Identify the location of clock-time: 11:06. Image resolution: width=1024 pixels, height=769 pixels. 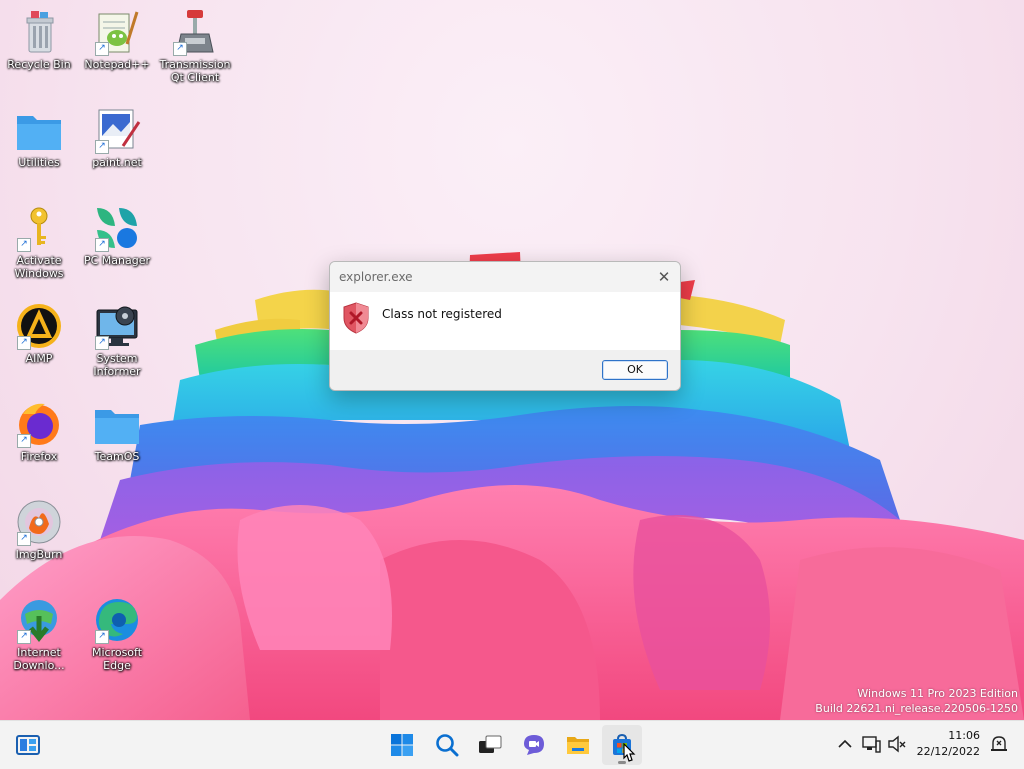
(964, 735).